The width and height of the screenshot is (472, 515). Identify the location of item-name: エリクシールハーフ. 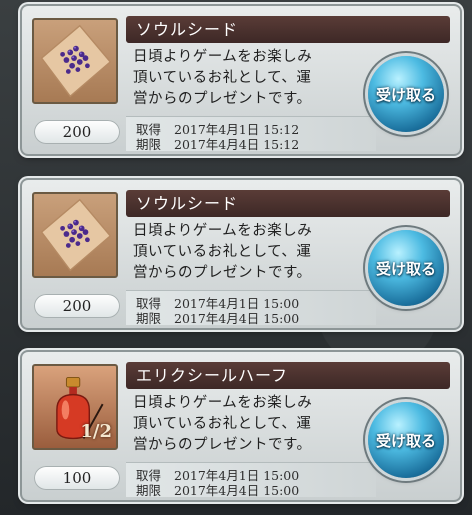
(288, 375).